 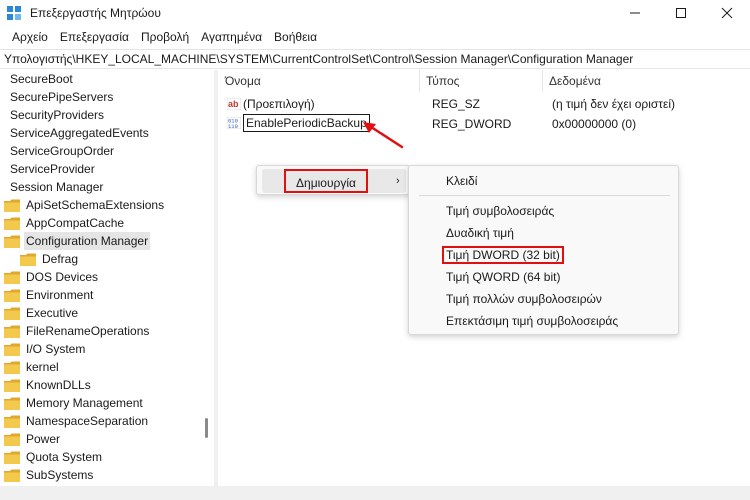 I want to click on value-data: 0x00000000 (0), so click(x=594, y=124).